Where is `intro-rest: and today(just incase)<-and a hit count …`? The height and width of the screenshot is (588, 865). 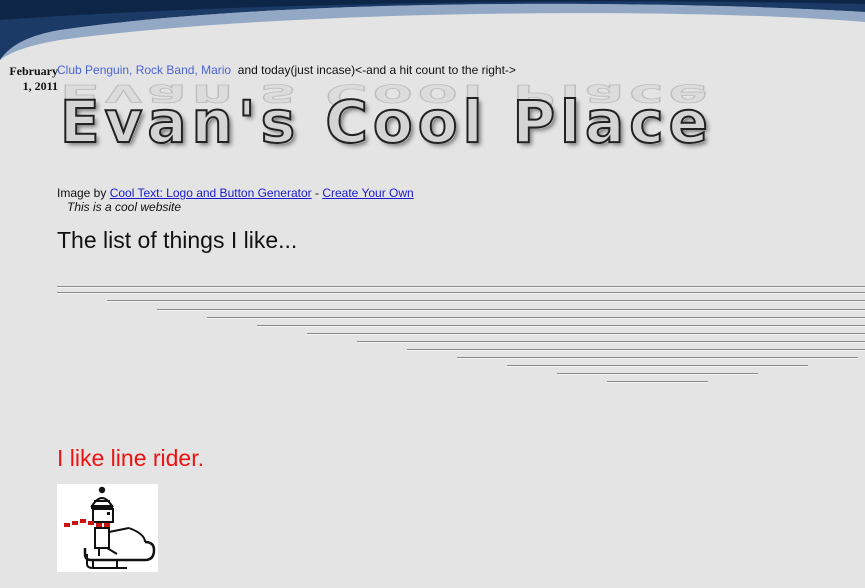
intro-rest: and today(just incase)<-and a hit count … is located at coordinates (376, 70).